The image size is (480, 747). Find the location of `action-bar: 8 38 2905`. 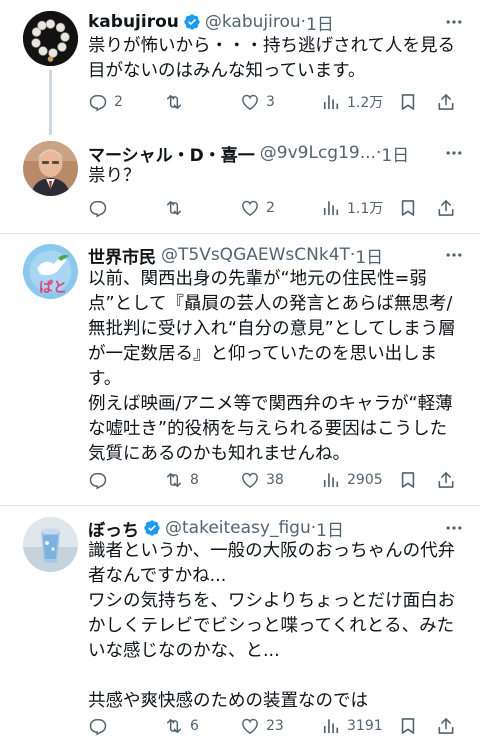

action-bar: 8 38 2905 is located at coordinates (274, 480).